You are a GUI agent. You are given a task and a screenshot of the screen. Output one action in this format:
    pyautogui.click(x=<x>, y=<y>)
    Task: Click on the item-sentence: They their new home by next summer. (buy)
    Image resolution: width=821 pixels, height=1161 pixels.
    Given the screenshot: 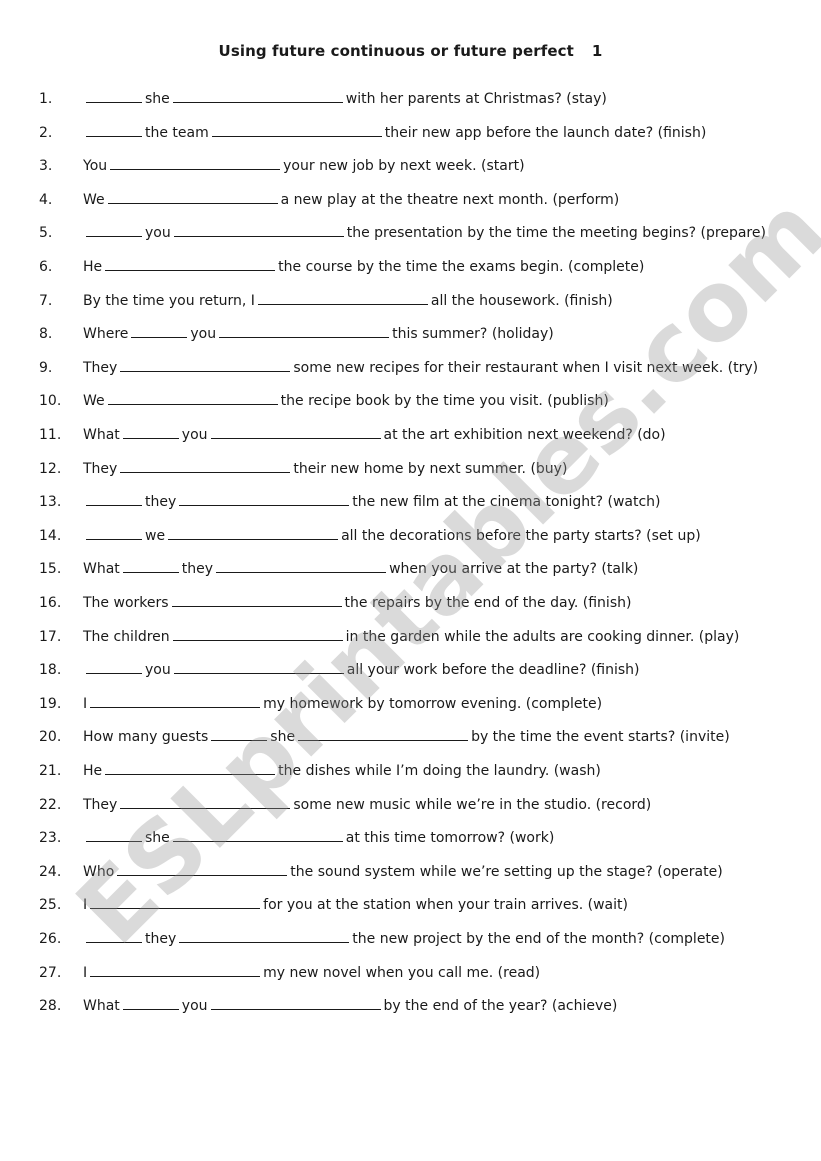 What is the action you would take?
    pyautogui.click(x=325, y=469)
    